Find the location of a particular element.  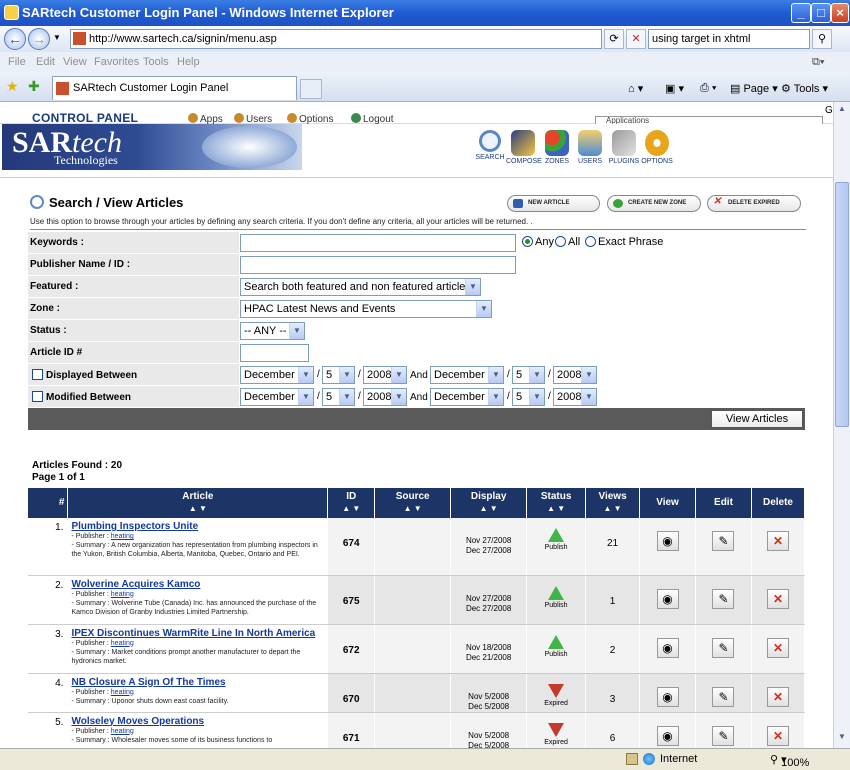

displayed-to-year: 2008 ▼ is located at coordinates (575, 375).